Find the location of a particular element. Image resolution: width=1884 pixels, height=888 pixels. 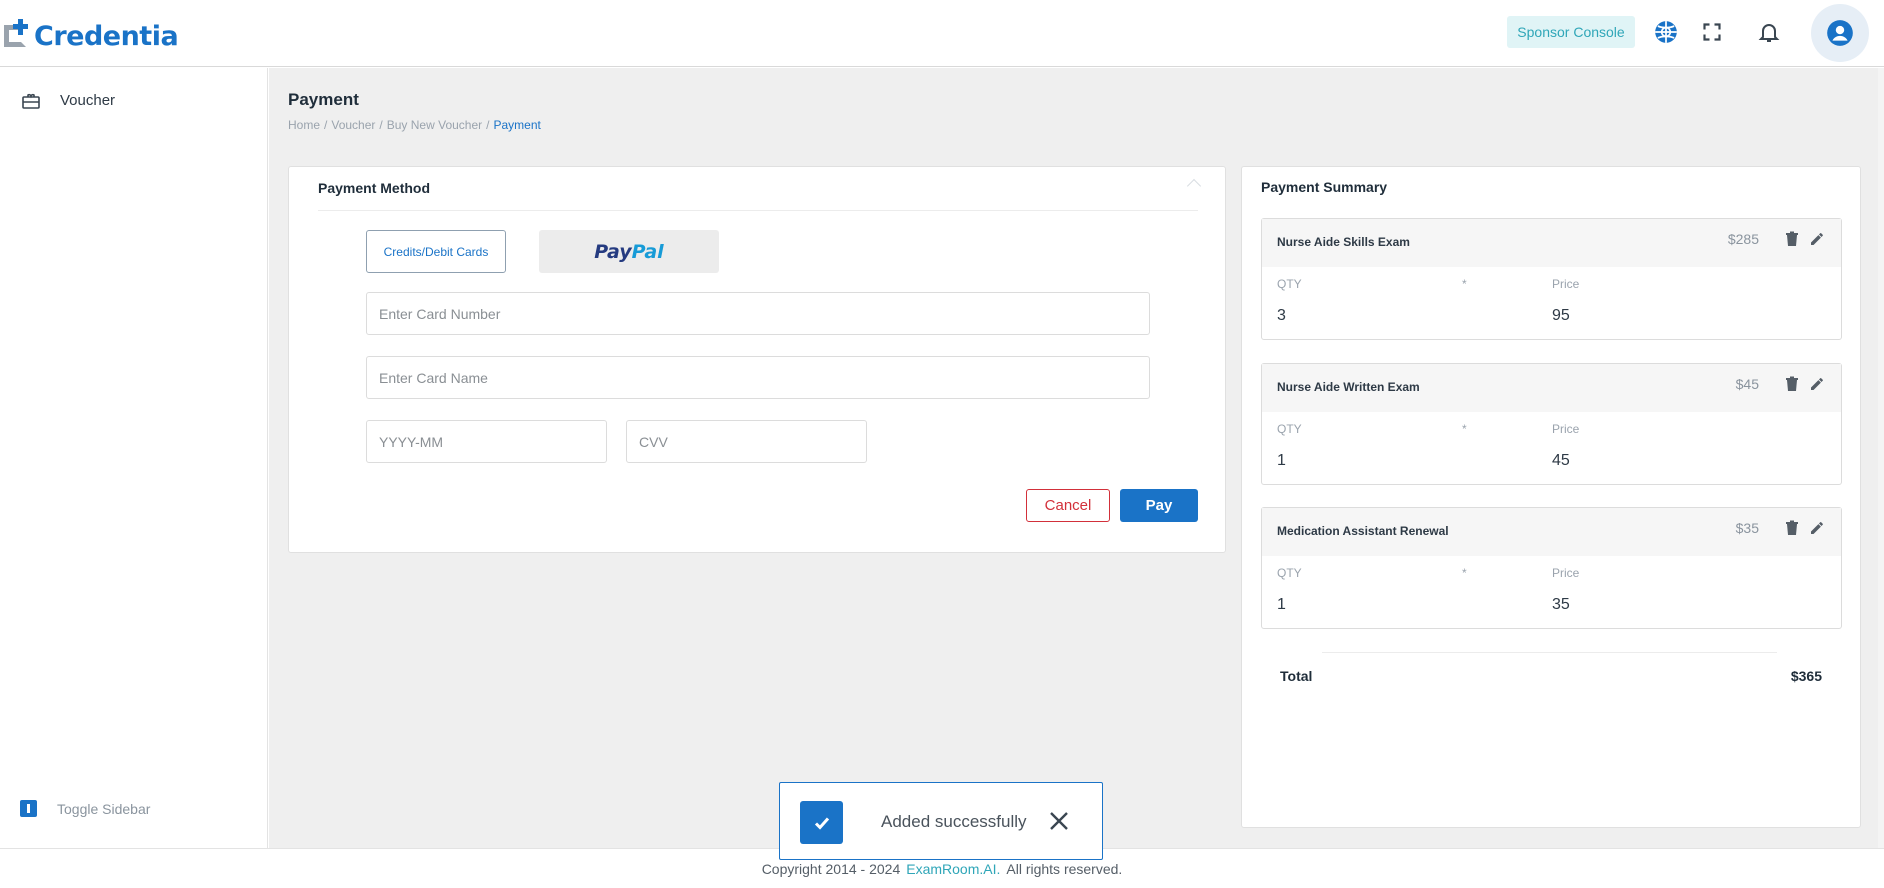

pay-button: Pay is located at coordinates (1159, 505).